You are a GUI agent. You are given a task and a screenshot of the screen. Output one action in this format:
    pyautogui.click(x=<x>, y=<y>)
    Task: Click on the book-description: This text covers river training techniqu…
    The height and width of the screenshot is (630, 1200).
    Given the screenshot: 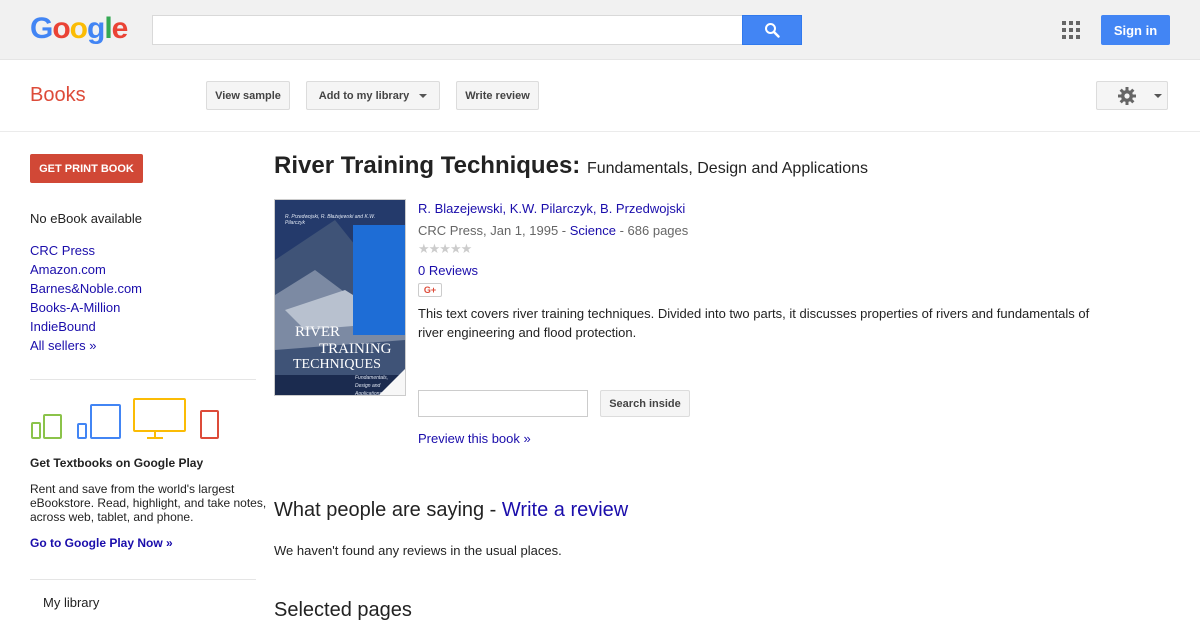 What is the action you would take?
    pyautogui.click(x=754, y=323)
    